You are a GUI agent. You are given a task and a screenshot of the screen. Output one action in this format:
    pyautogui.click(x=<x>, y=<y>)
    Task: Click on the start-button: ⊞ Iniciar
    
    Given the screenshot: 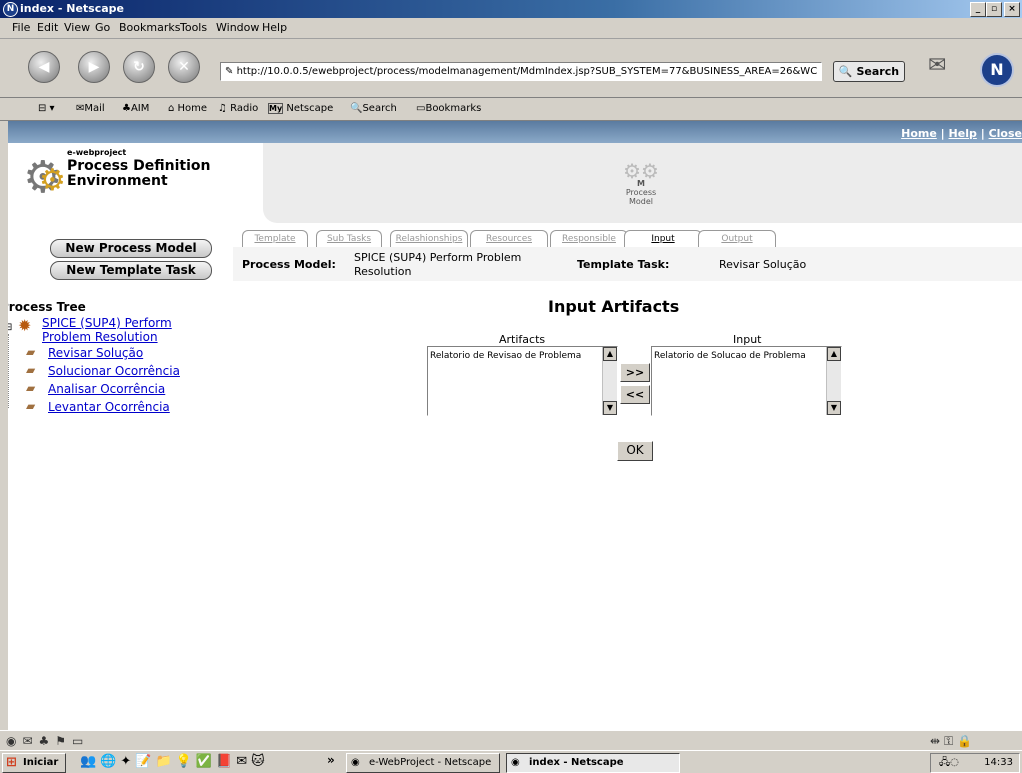 What is the action you would take?
    pyautogui.click(x=34, y=763)
    